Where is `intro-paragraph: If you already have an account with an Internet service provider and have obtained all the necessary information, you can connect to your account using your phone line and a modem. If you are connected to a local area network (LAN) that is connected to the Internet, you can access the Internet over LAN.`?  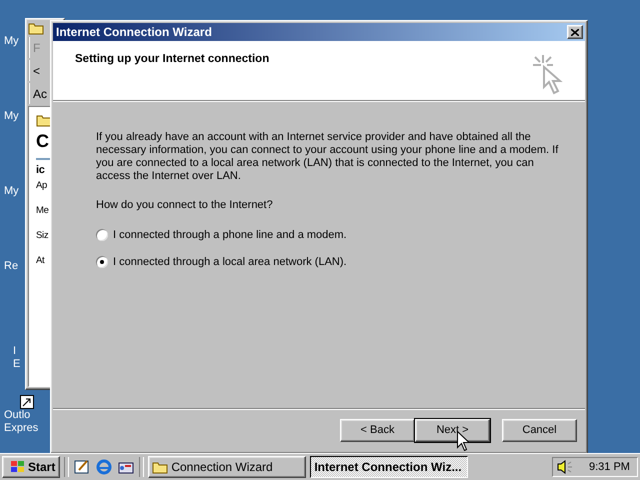 intro-paragraph: If you already have an account with an Internet service provider and have obtained all the necessary information, you can connect to your account using your phone line and a modem. If you are connected to a local area network (LAN) that is connected to the Internet, you can access the Internet over LAN. is located at coordinates (328, 157).